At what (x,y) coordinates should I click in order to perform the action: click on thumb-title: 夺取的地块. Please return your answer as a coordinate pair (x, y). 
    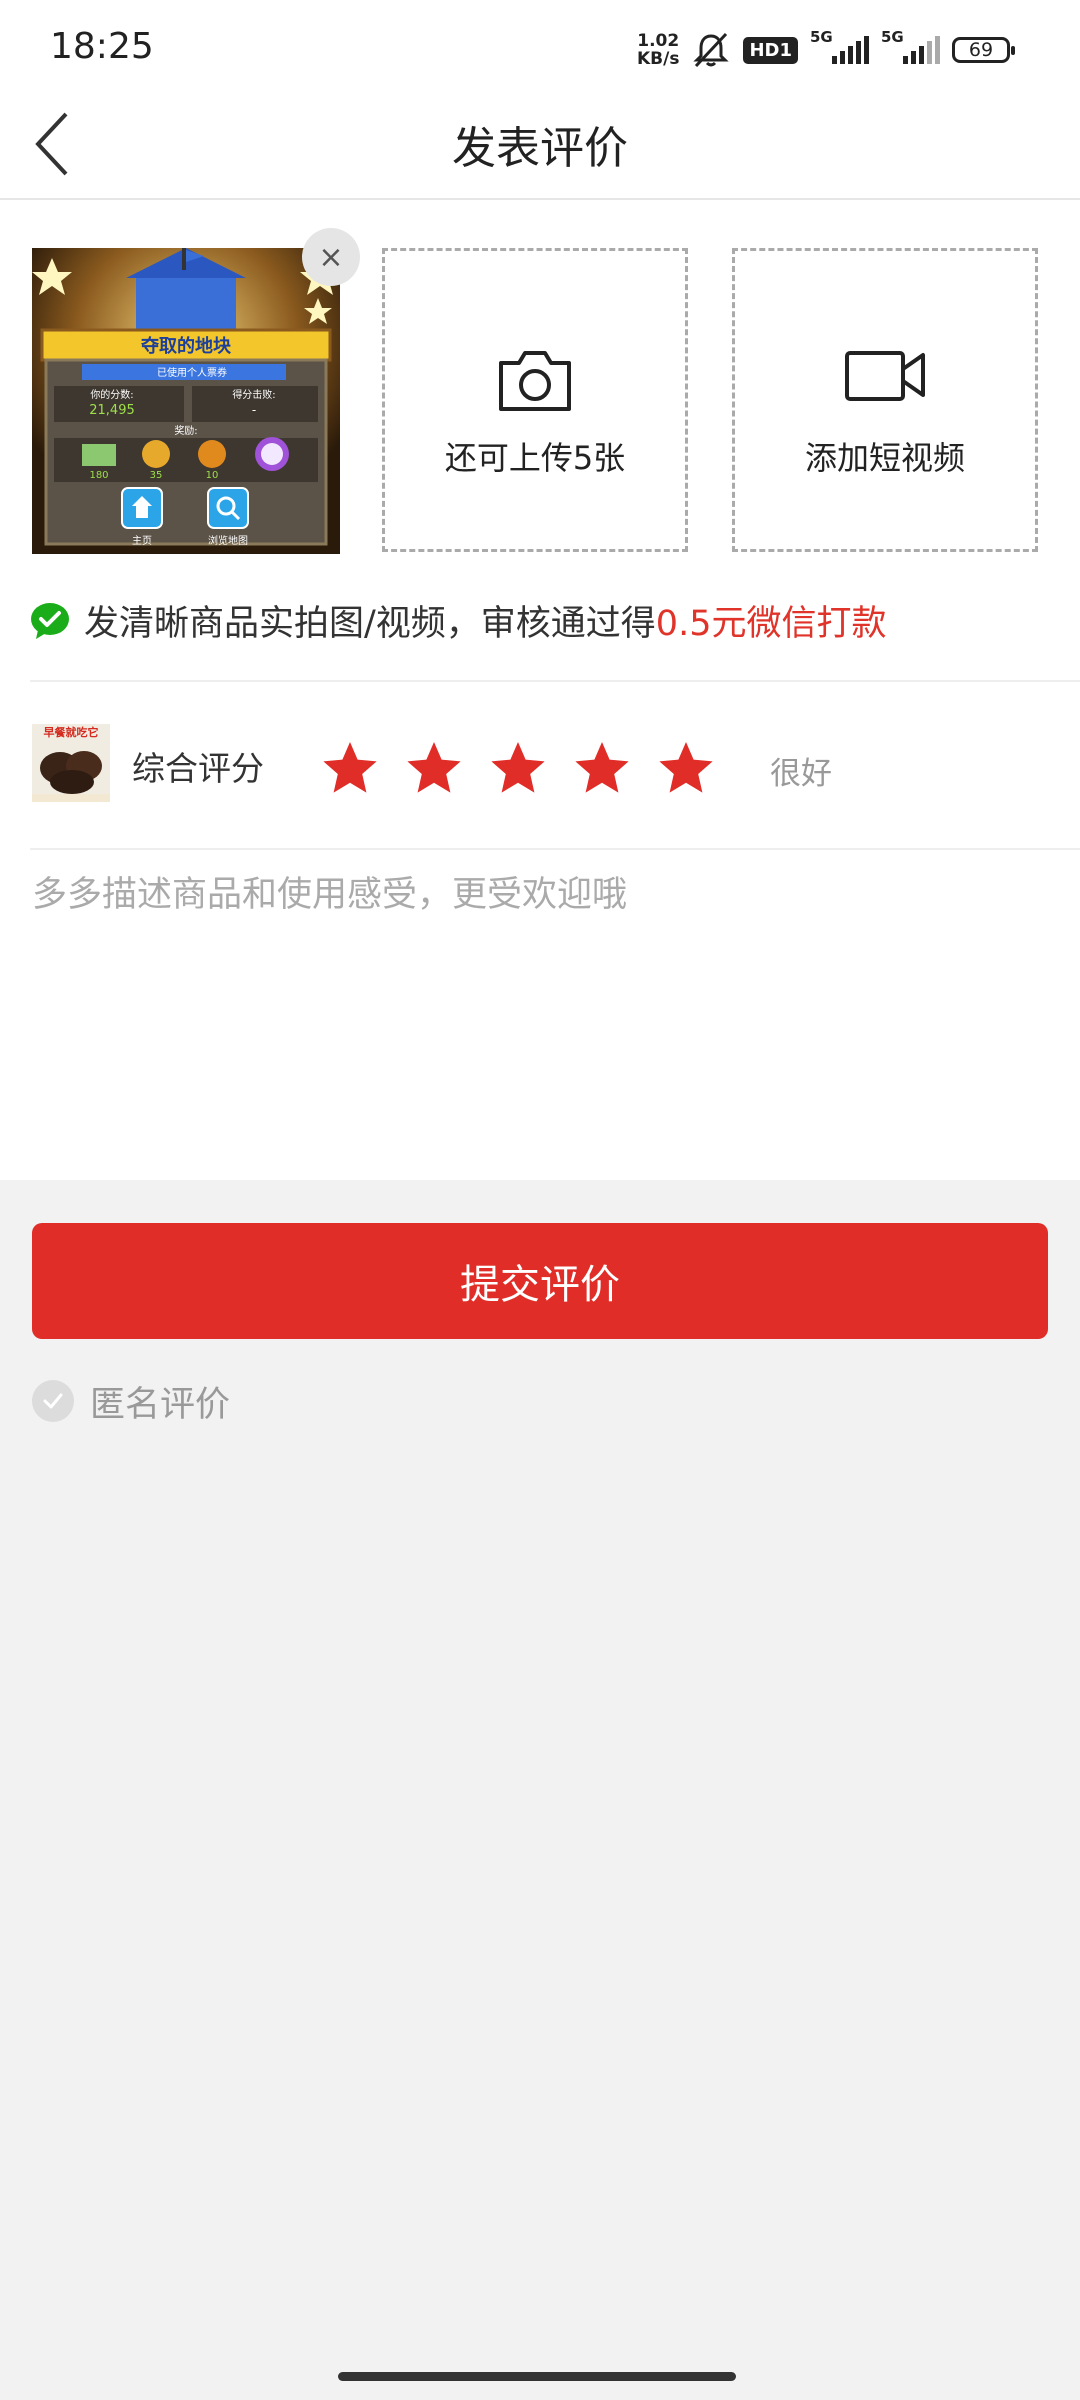
    Looking at the image, I should click on (186, 346).